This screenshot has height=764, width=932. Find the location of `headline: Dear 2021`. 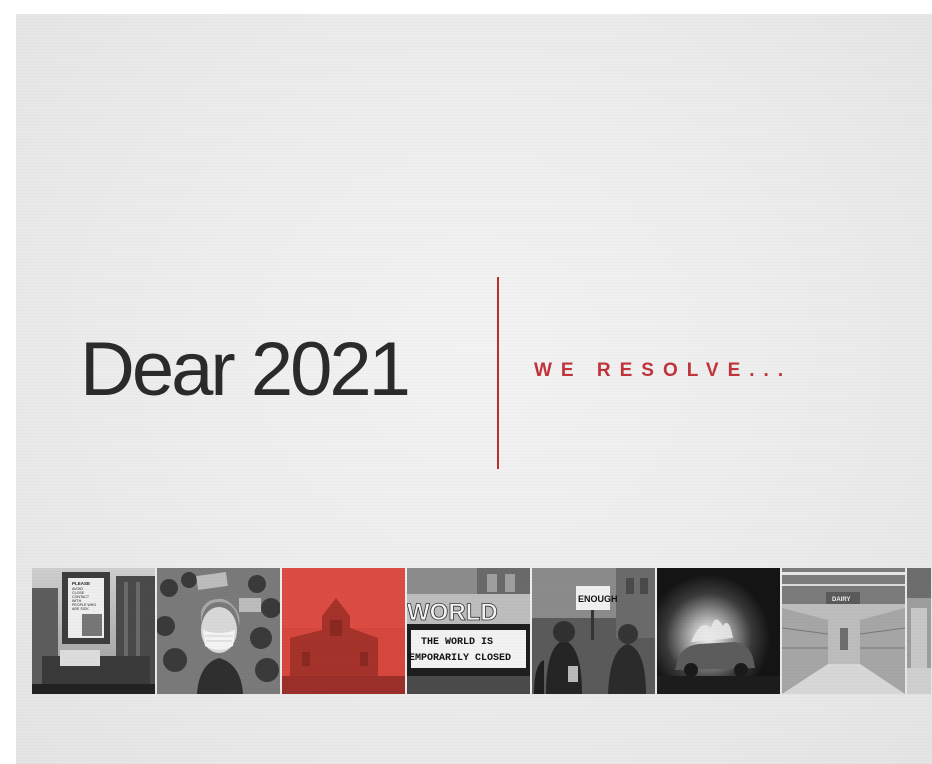

headline: Dear 2021 is located at coordinates (245, 369).